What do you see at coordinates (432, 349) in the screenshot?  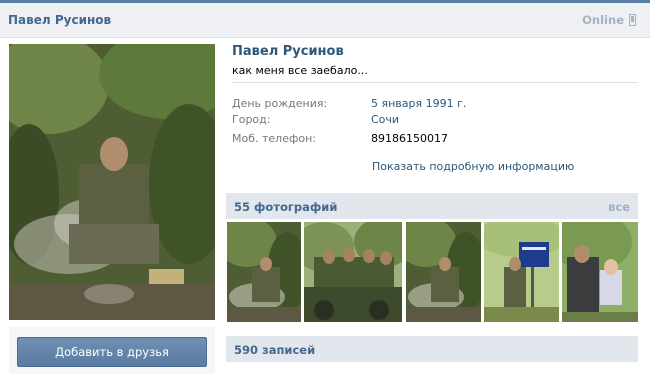 I see `posts-section-header: 590 записей` at bounding box center [432, 349].